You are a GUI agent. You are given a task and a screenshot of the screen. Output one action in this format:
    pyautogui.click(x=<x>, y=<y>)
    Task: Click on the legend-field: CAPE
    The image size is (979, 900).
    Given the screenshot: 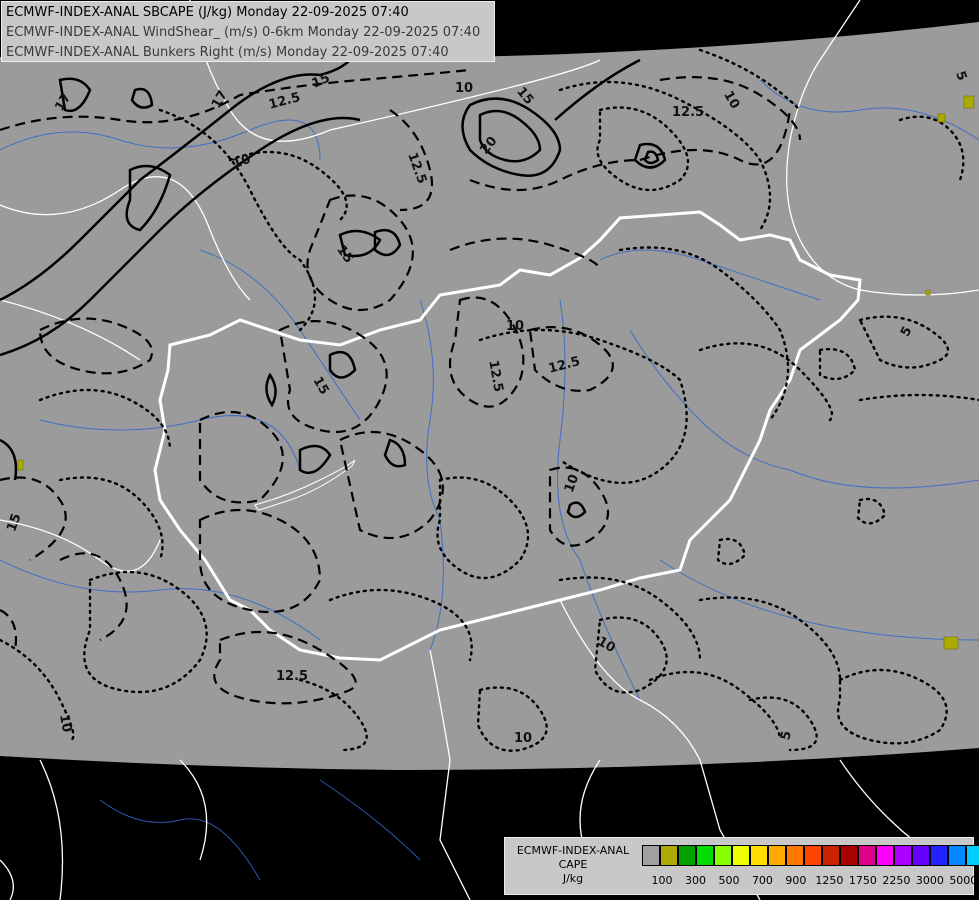 What is the action you would take?
    pyautogui.click(x=573, y=864)
    